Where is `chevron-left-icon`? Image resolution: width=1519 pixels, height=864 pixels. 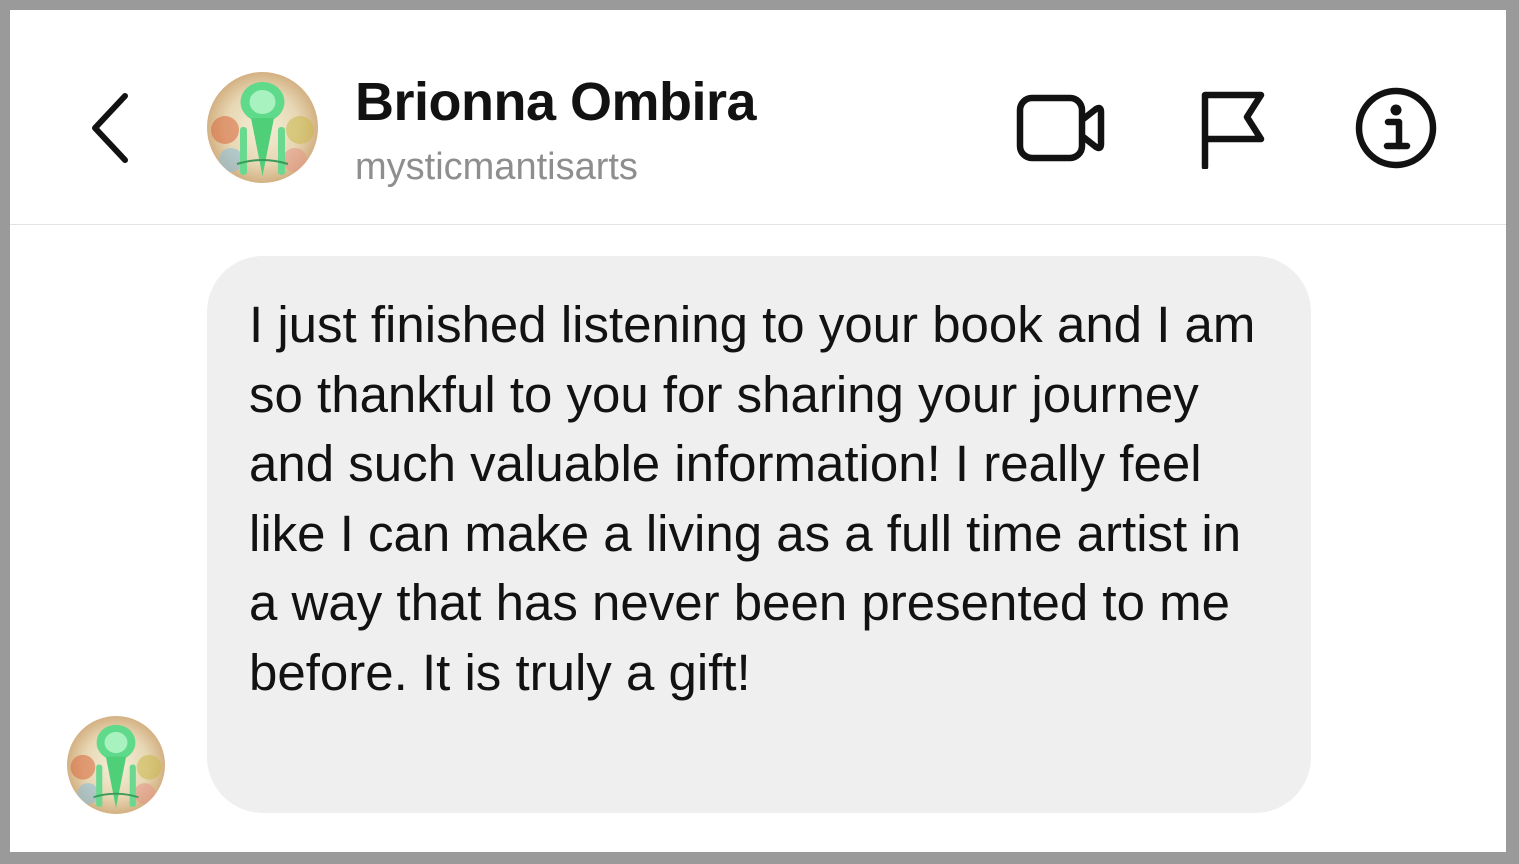
chevron-left-icon is located at coordinates (110, 128).